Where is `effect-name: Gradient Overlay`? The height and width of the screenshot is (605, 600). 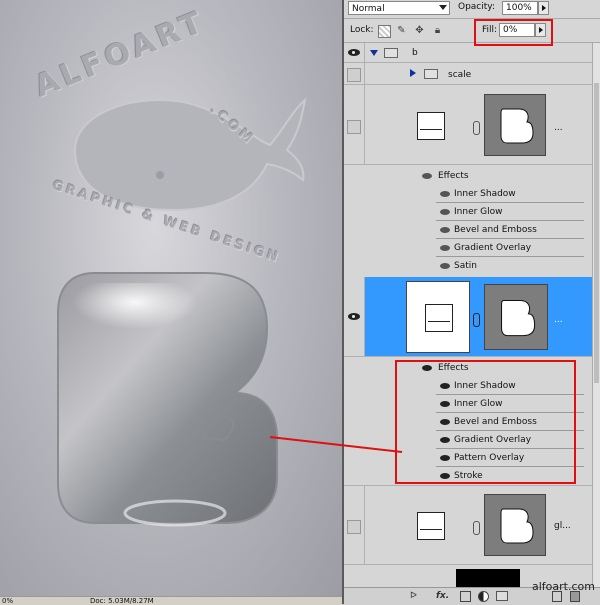 effect-name: Gradient Overlay is located at coordinates (493, 248).